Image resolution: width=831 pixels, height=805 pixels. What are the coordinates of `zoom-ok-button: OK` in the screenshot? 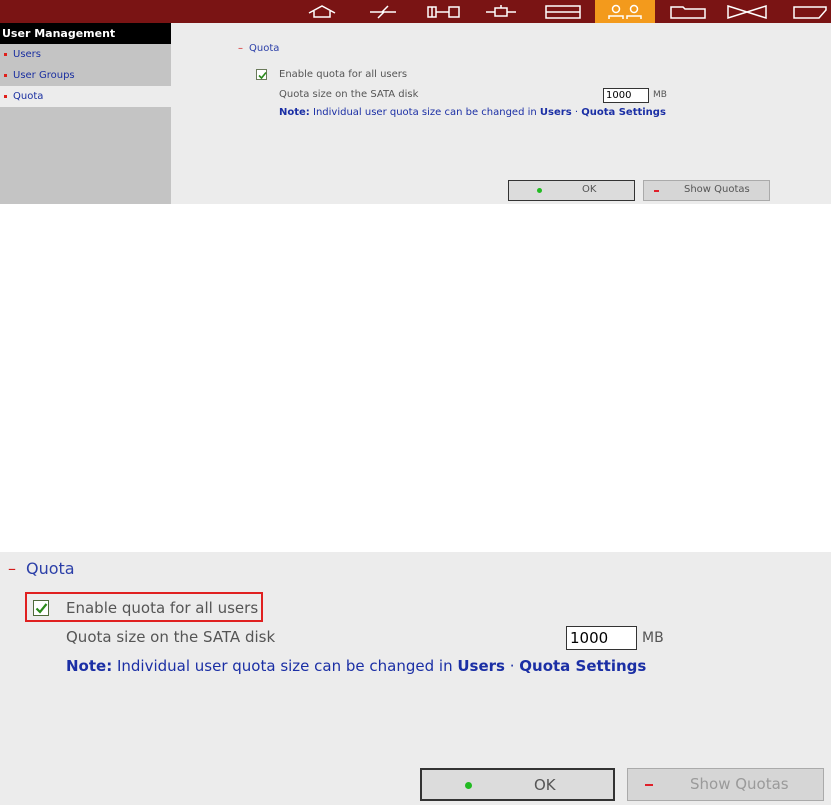 It's located at (517, 784).